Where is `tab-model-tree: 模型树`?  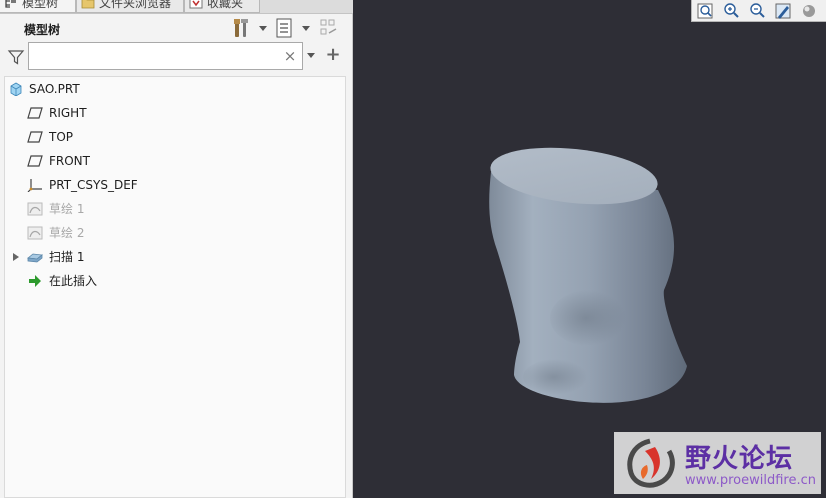
tab-model-tree: 模型树 is located at coordinates (38, 6).